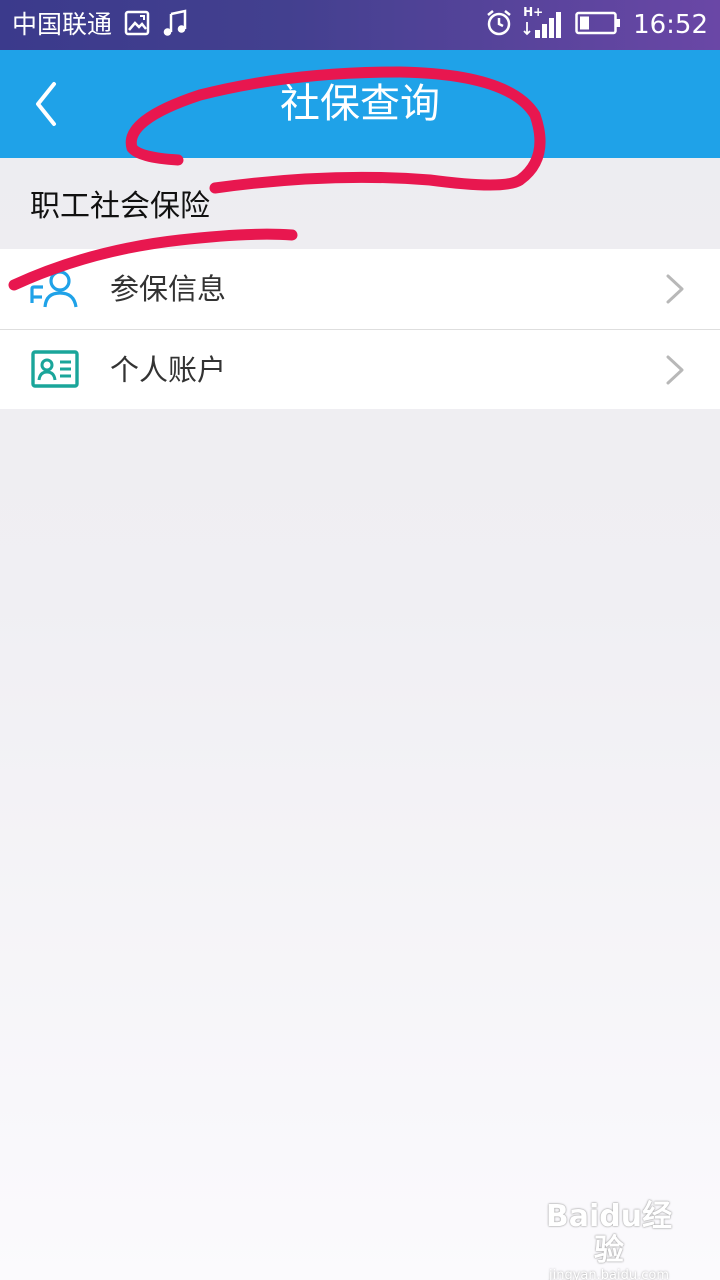  What do you see at coordinates (46, 104) in the screenshot?
I see `chevron-left-icon` at bounding box center [46, 104].